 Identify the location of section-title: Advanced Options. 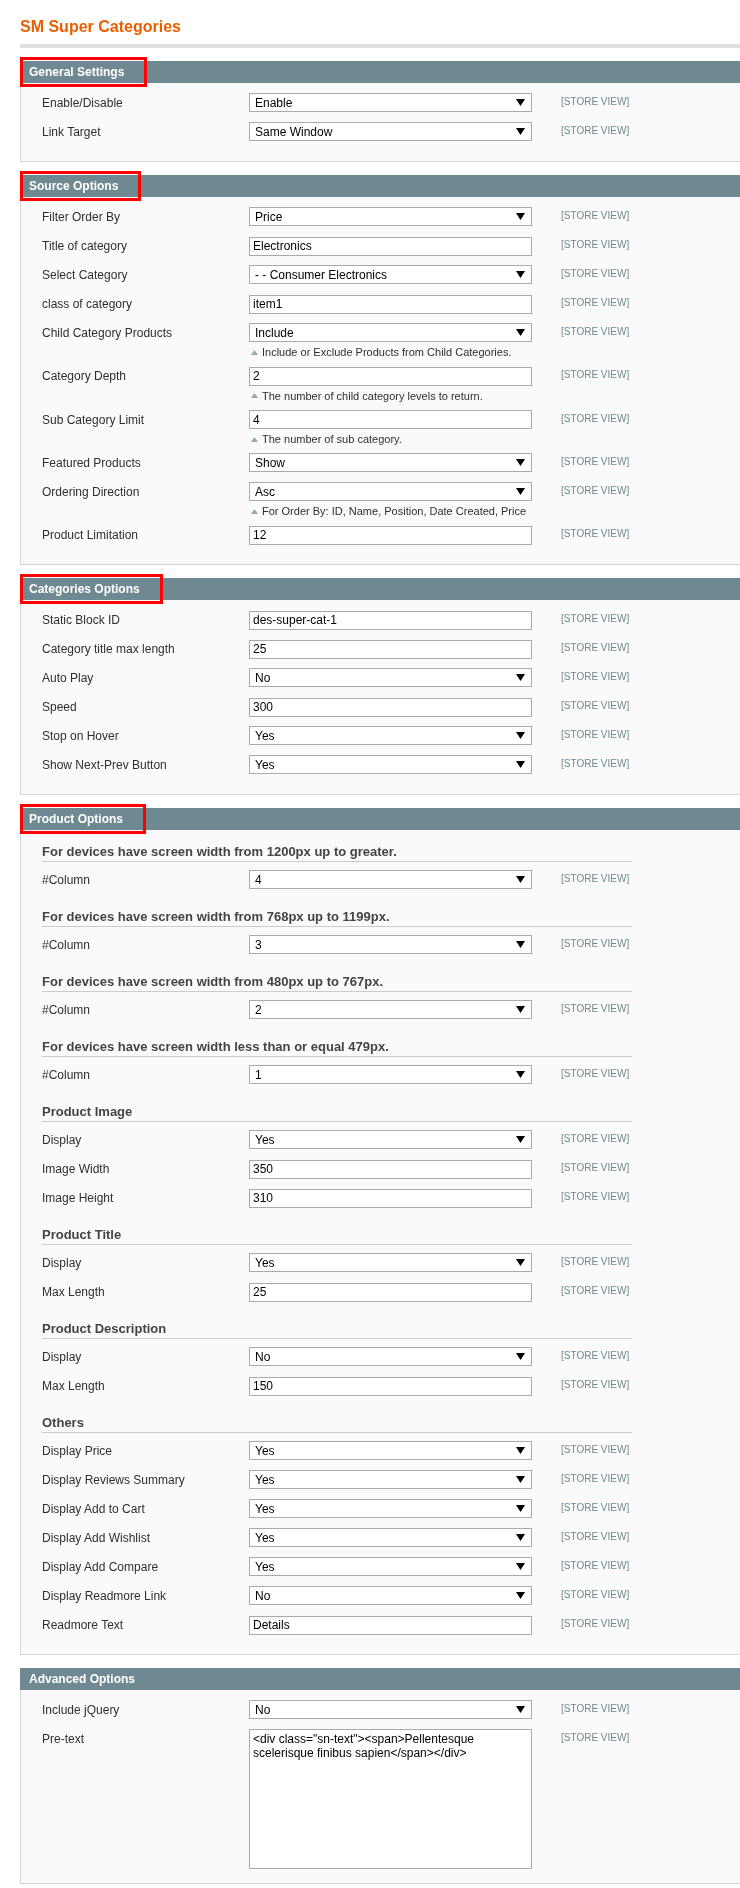
(82, 1679).